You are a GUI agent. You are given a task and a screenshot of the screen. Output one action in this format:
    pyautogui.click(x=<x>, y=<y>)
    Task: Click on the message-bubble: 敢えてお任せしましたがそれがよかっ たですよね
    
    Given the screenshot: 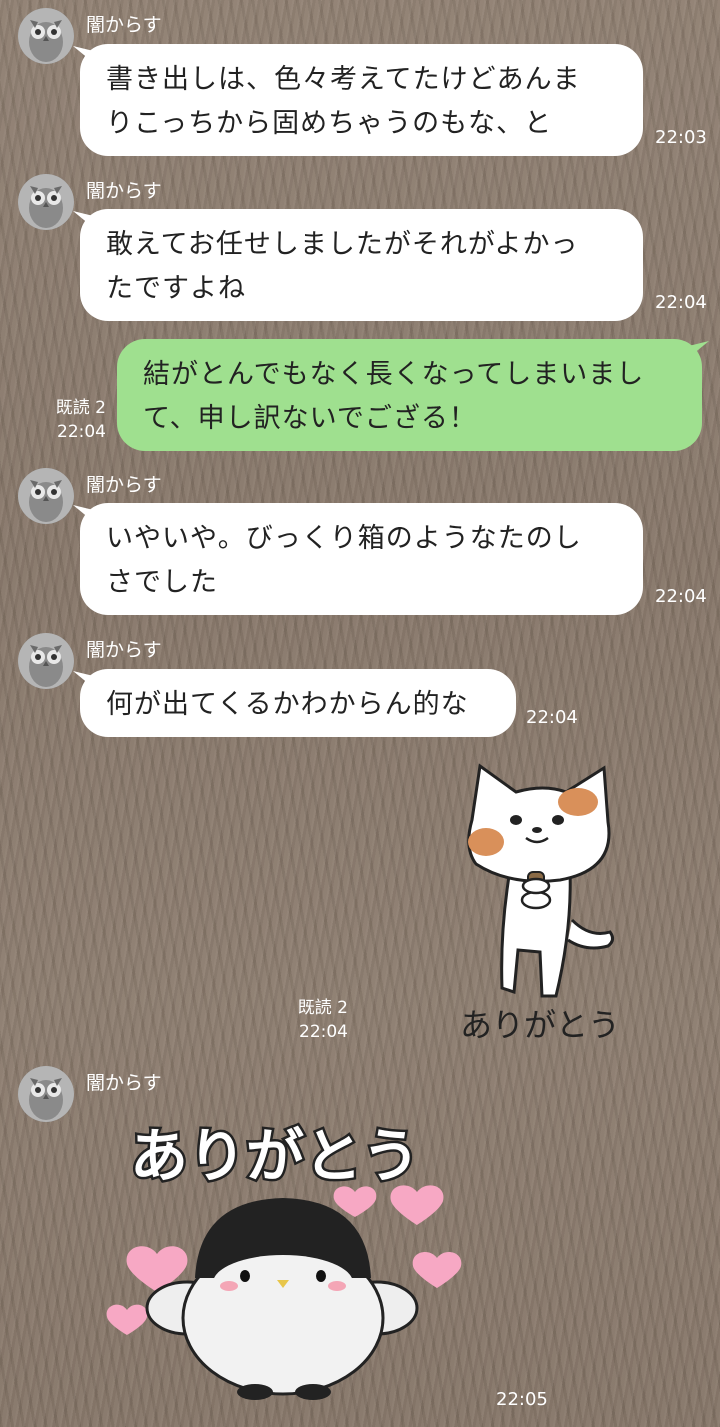 What is the action you would take?
    pyautogui.click(x=361, y=265)
    